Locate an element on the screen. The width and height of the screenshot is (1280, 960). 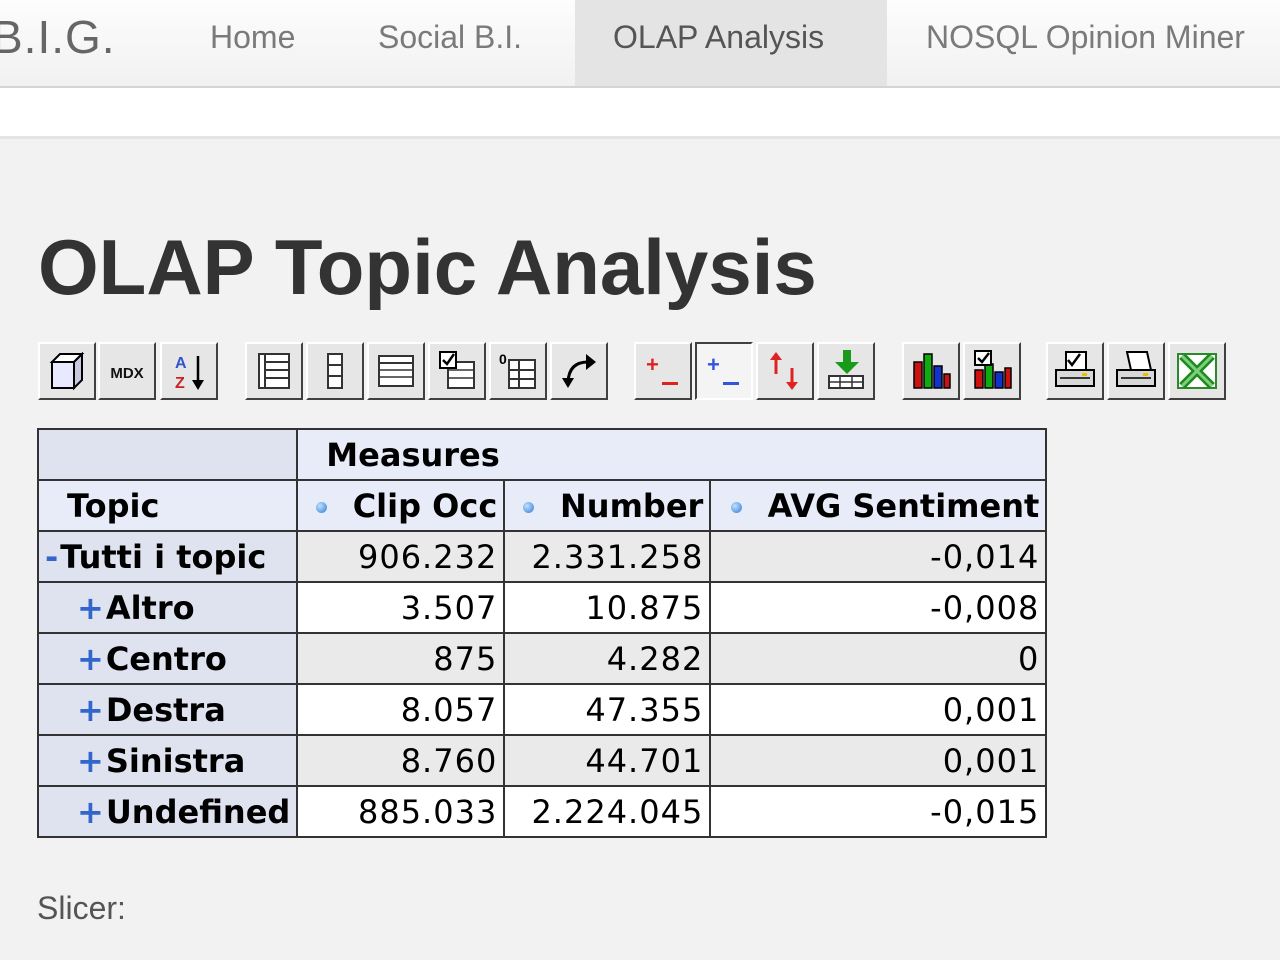
show-parents-button is located at coordinates (274, 371).